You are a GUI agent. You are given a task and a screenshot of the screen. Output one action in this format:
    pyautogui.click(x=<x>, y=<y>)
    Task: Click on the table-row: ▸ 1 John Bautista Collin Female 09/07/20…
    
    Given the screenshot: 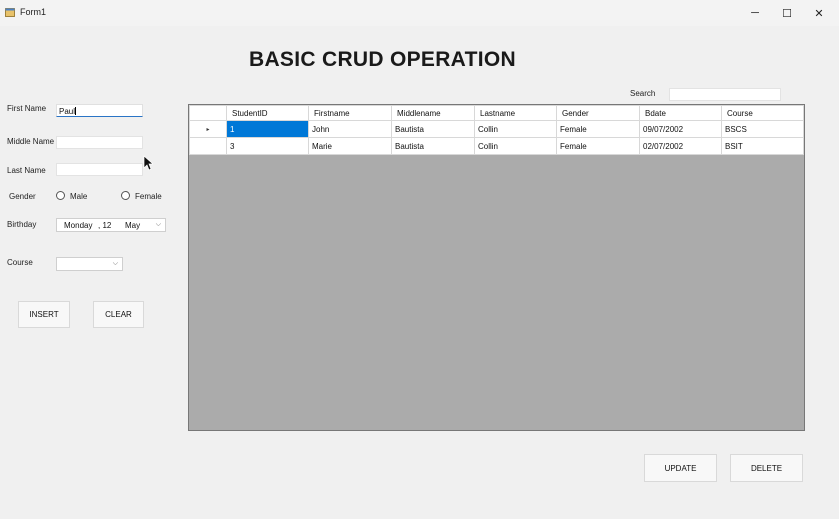 What is the action you would take?
    pyautogui.click(x=496, y=129)
    